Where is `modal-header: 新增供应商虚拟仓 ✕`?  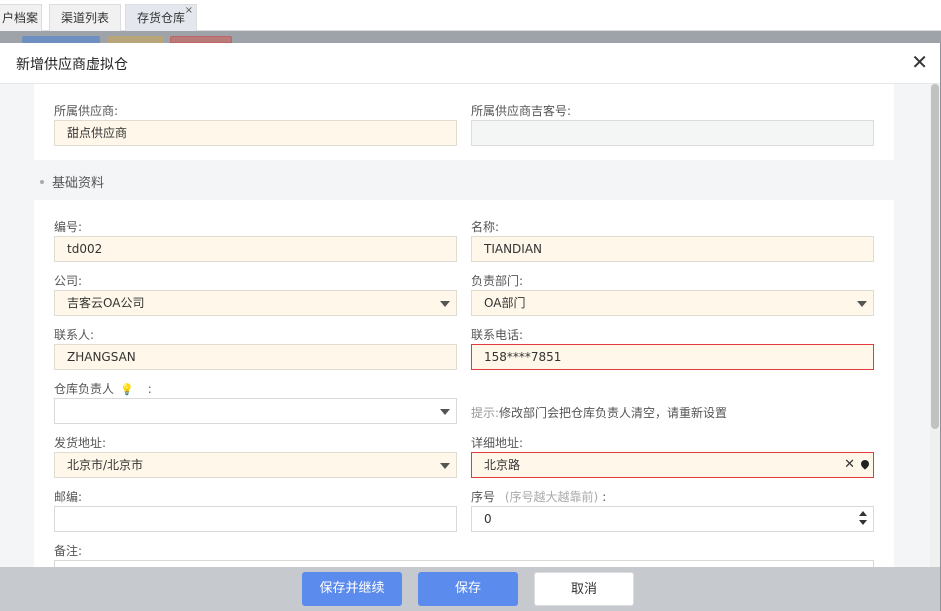
modal-header: 新增供应商虚拟仓 ✕ is located at coordinates (470, 63).